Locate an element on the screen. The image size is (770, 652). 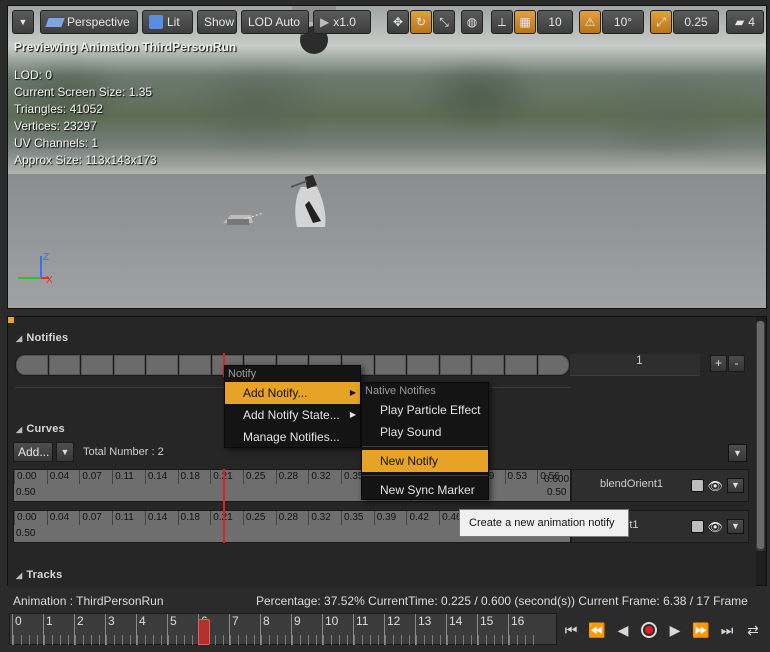
notifies-header: Notifies is located at coordinates (42, 338).